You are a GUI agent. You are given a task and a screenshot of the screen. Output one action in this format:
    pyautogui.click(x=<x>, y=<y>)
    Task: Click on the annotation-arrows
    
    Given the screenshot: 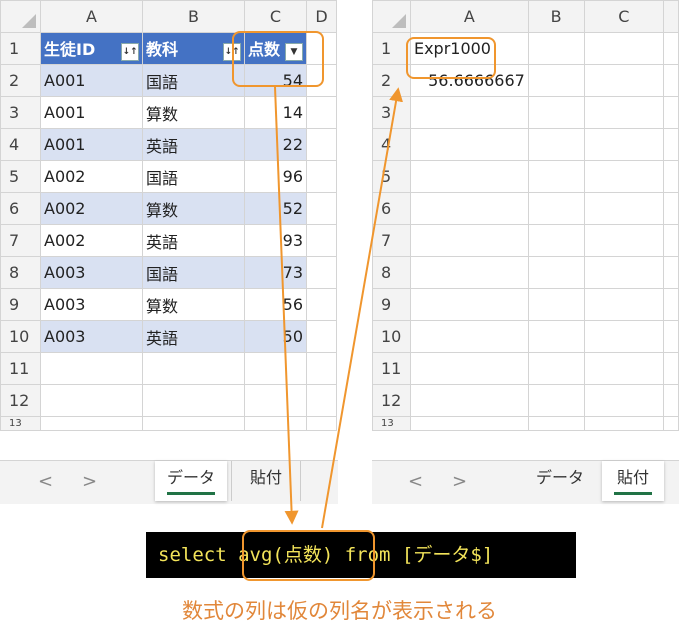 What is the action you would take?
    pyautogui.click(x=338, y=307)
    